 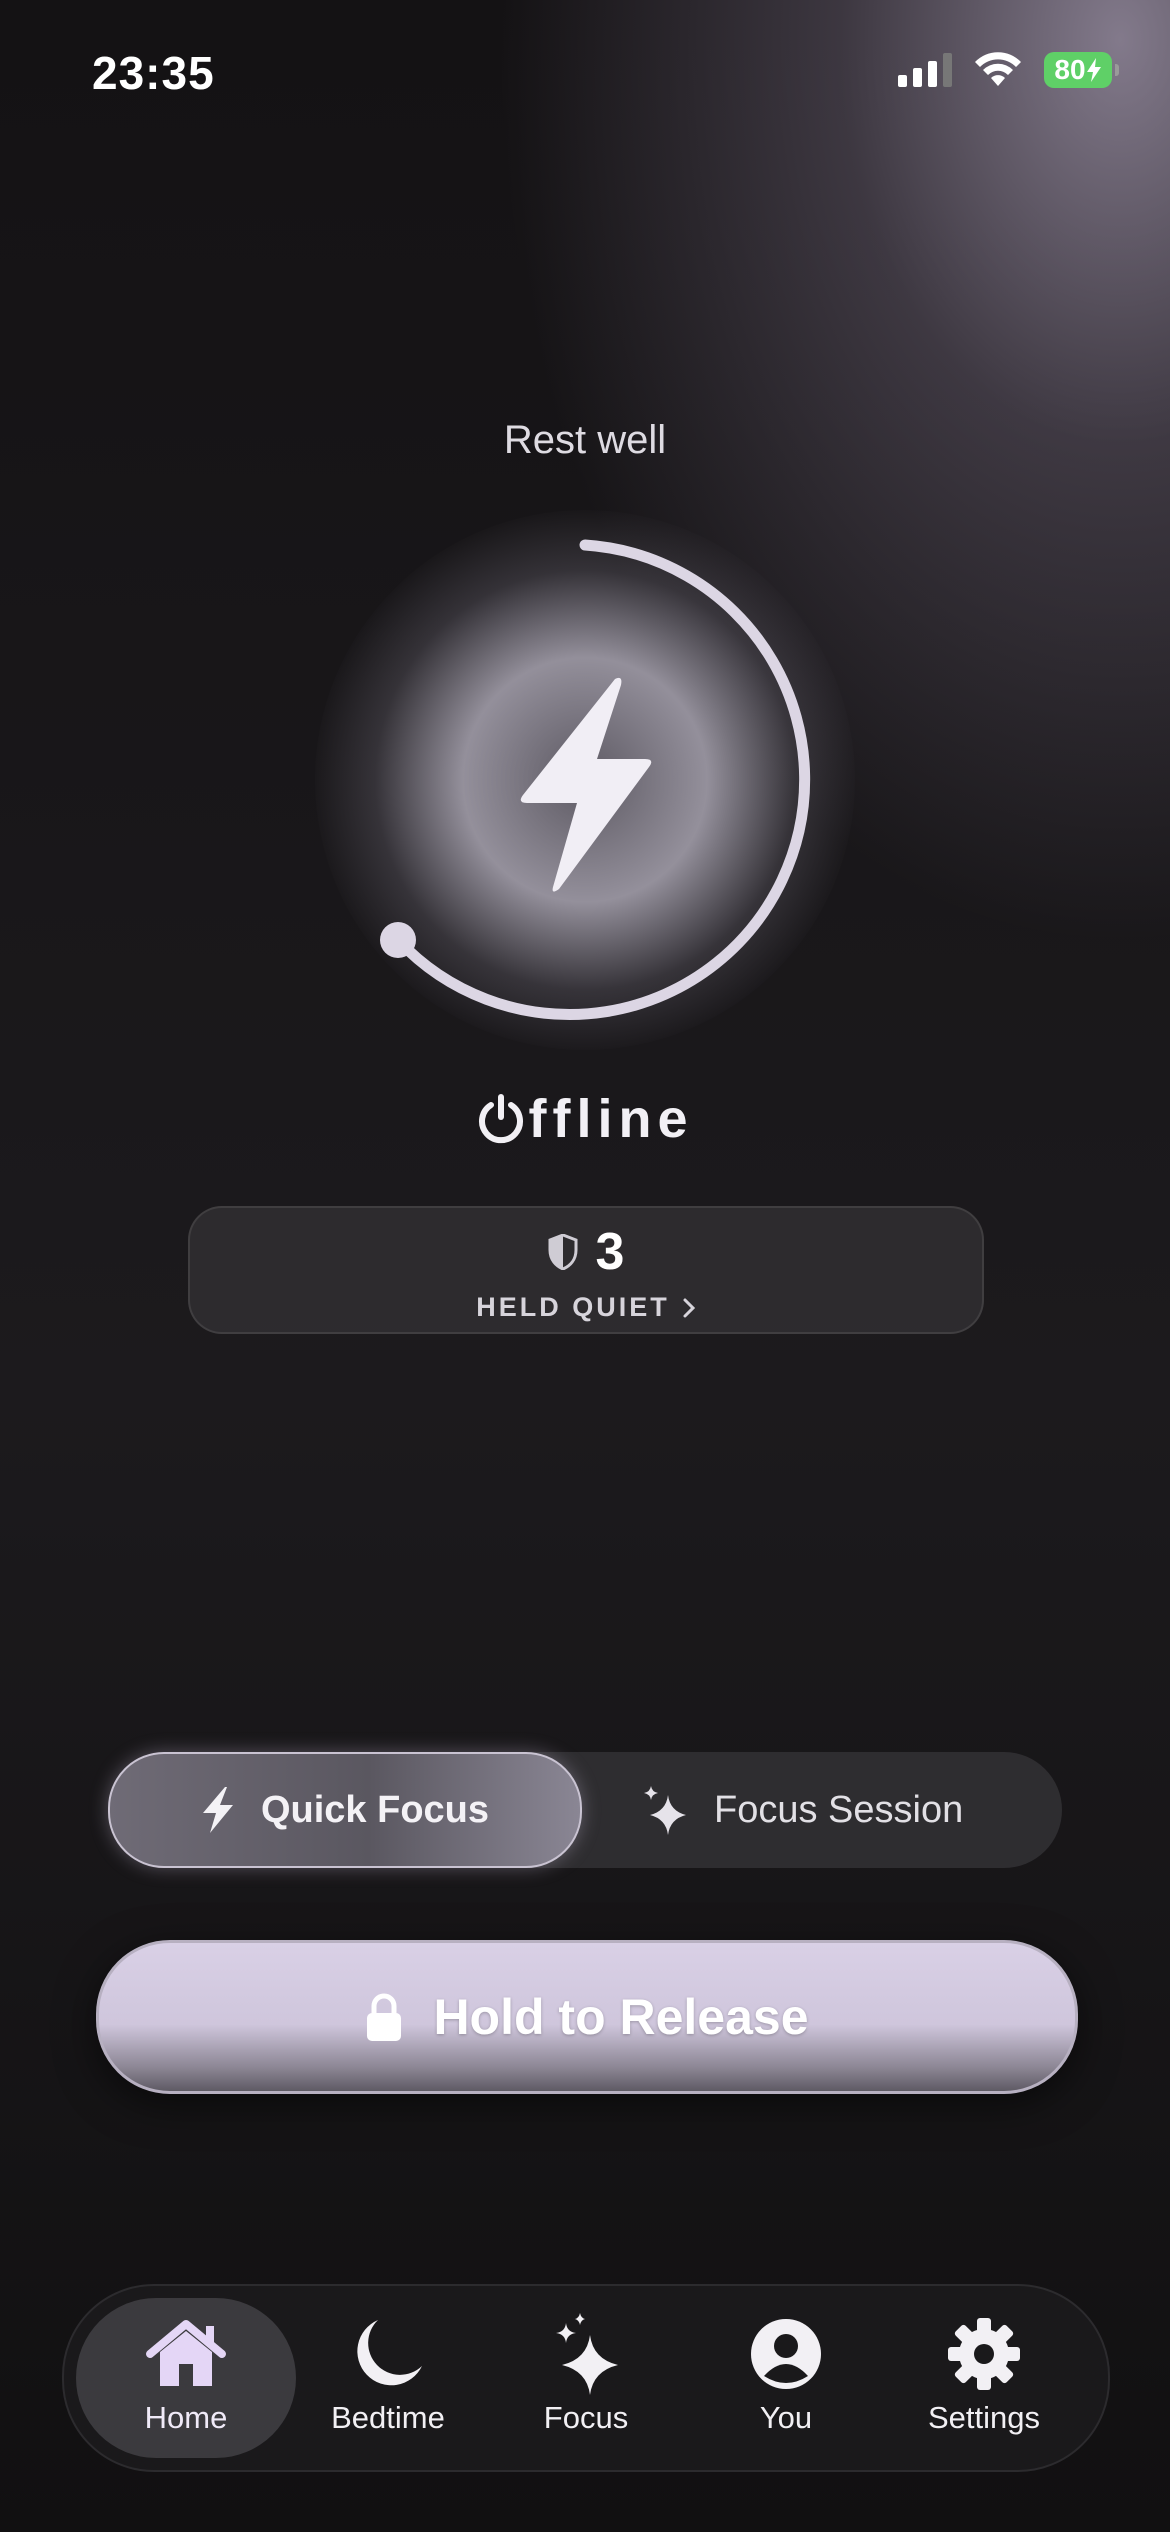 What do you see at coordinates (573, 1307) in the screenshot?
I see `held-label: HELD QUIET` at bounding box center [573, 1307].